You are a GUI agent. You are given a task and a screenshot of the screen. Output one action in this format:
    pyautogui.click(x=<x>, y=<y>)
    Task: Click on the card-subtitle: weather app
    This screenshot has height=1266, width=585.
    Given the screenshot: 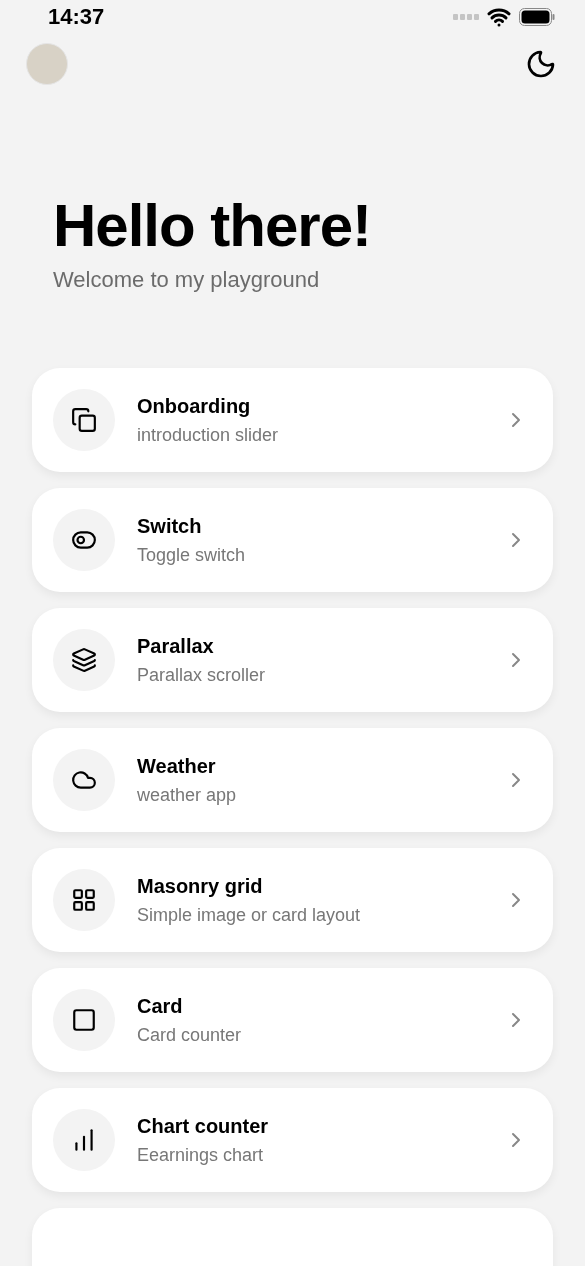 What is the action you would take?
    pyautogui.click(x=187, y=795)
    